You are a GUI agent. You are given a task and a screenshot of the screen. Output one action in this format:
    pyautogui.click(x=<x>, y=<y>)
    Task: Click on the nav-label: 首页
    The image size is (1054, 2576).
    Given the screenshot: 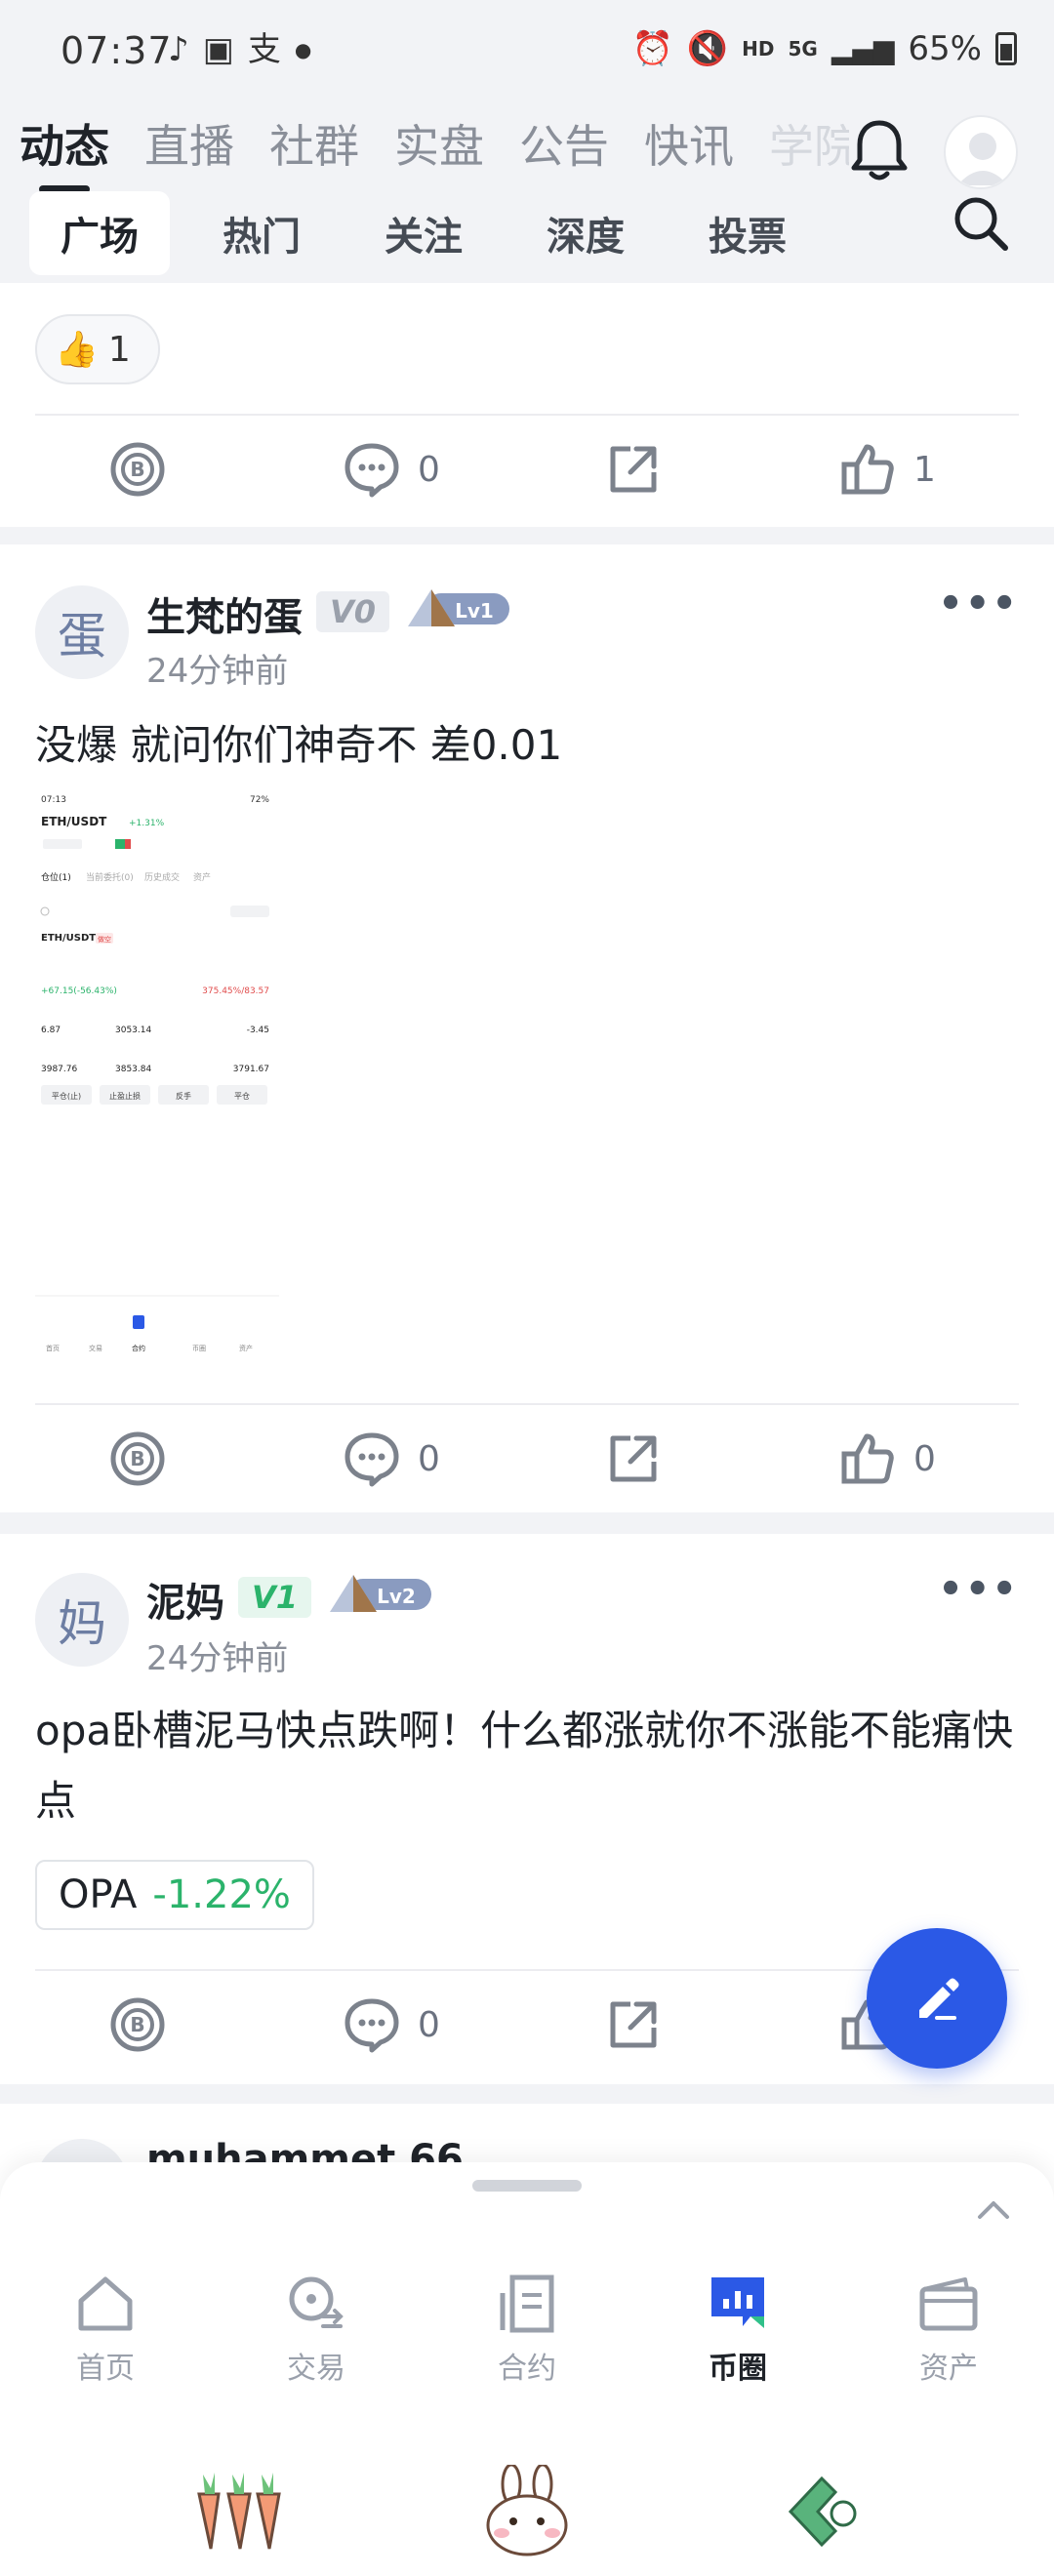 What is the action you would take?
    pyautogui.click(x=105, y=2369)
    